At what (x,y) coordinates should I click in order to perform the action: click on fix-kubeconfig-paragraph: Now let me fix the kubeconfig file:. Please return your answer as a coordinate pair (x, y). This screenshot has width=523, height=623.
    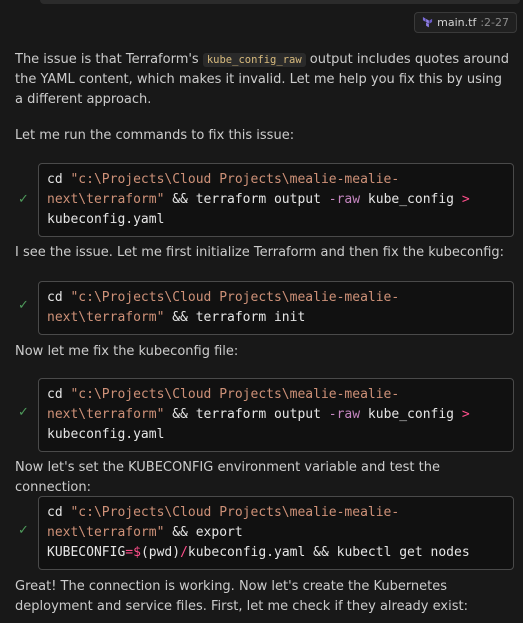
    Looking at the image, I should click on (127, 351).